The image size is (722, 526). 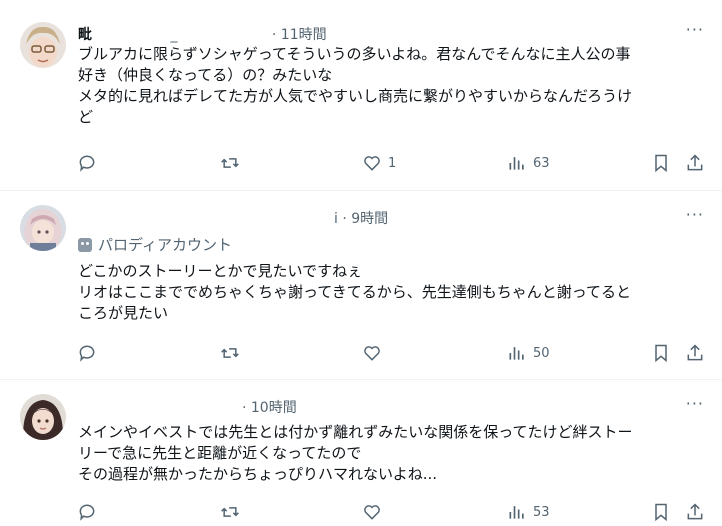 What do you see at coordinates (86, 117) in the screenshot?
I see `post-text-line: ど` at bounding box center [86, 117].